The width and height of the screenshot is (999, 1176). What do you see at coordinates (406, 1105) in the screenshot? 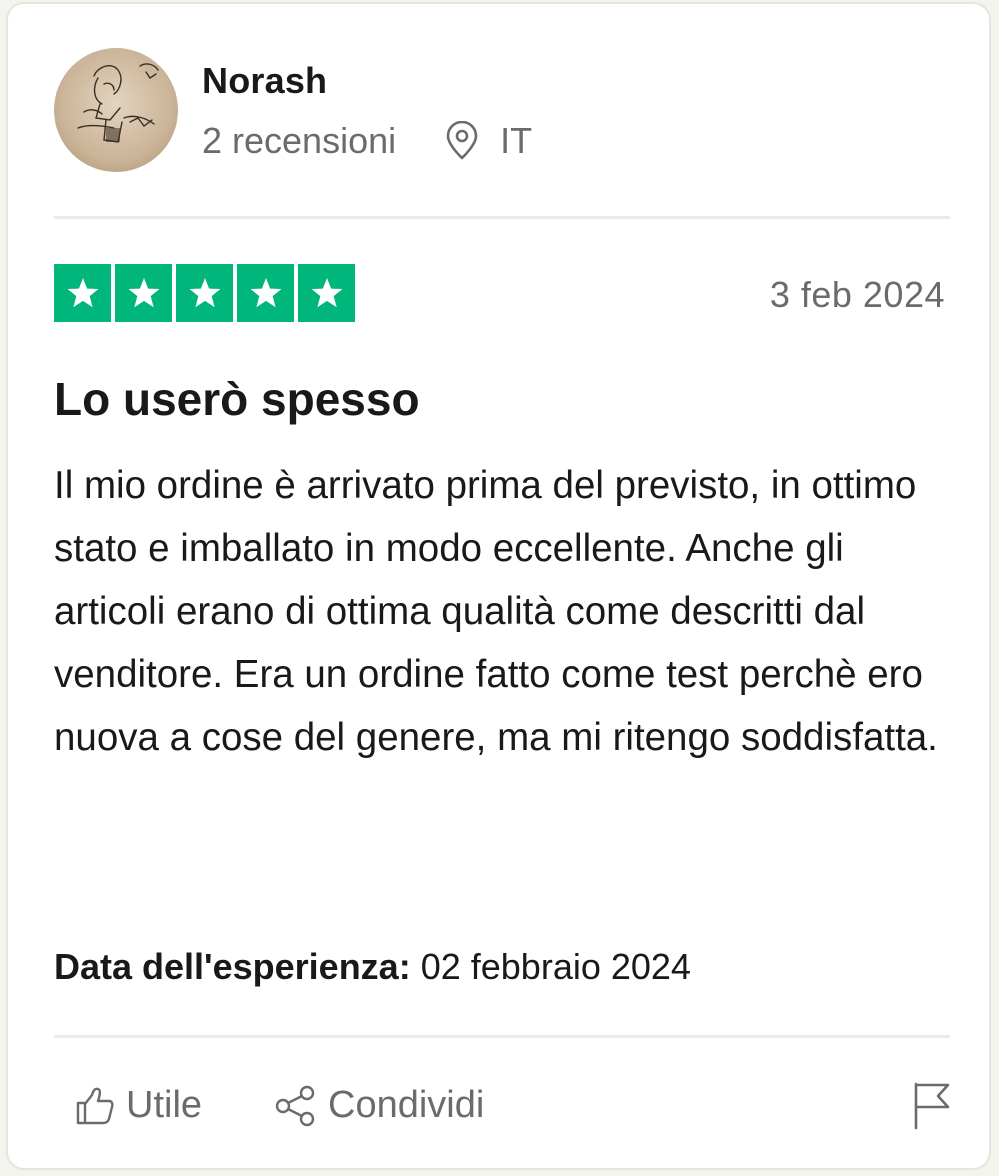
I see `share-label: Condividi` at bounding box center [406, 1105].